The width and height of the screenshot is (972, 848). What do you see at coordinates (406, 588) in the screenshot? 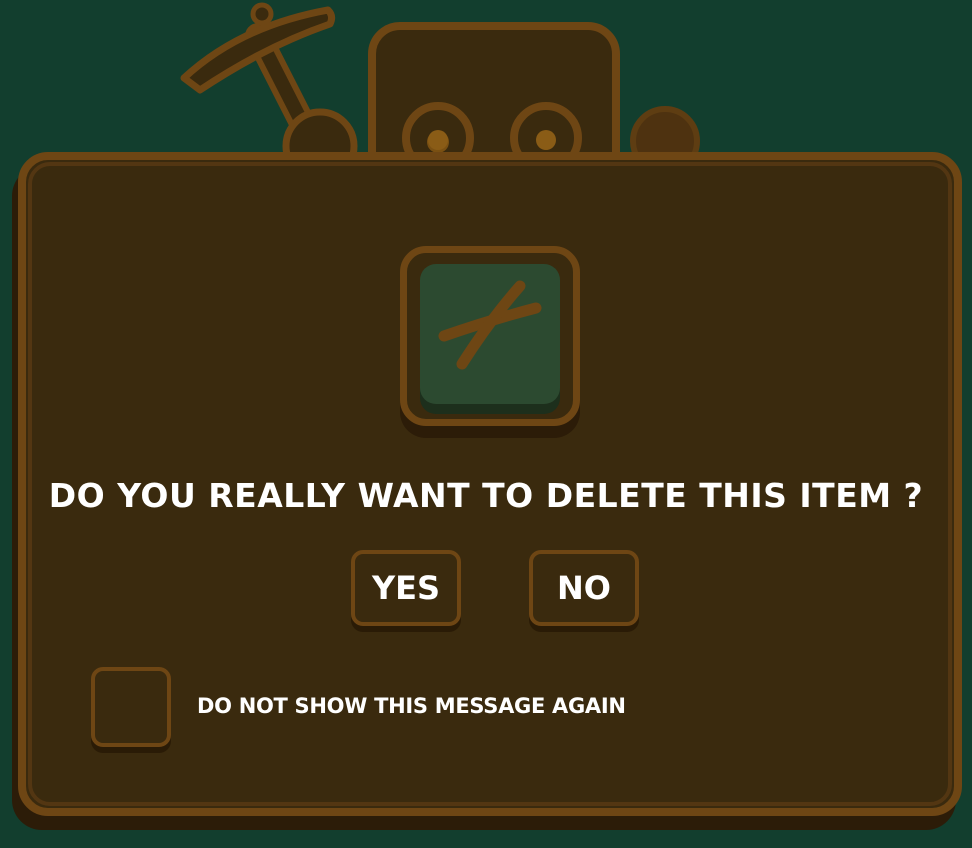
I see `yes-button: YES` at bounding box center [406, 588].